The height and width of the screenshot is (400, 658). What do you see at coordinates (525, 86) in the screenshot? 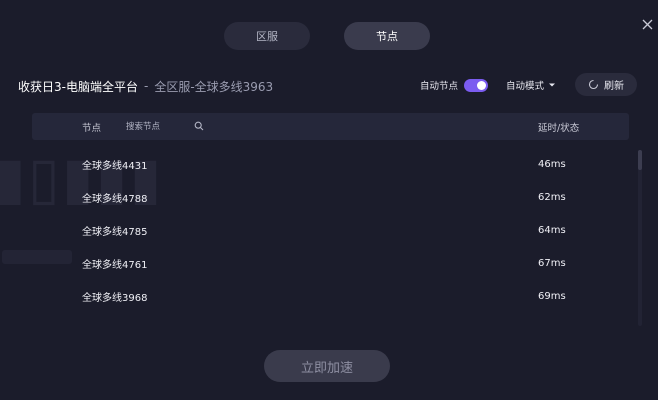
I see `auto-mode-label: 自动模式` at bounding box center [525, 86].